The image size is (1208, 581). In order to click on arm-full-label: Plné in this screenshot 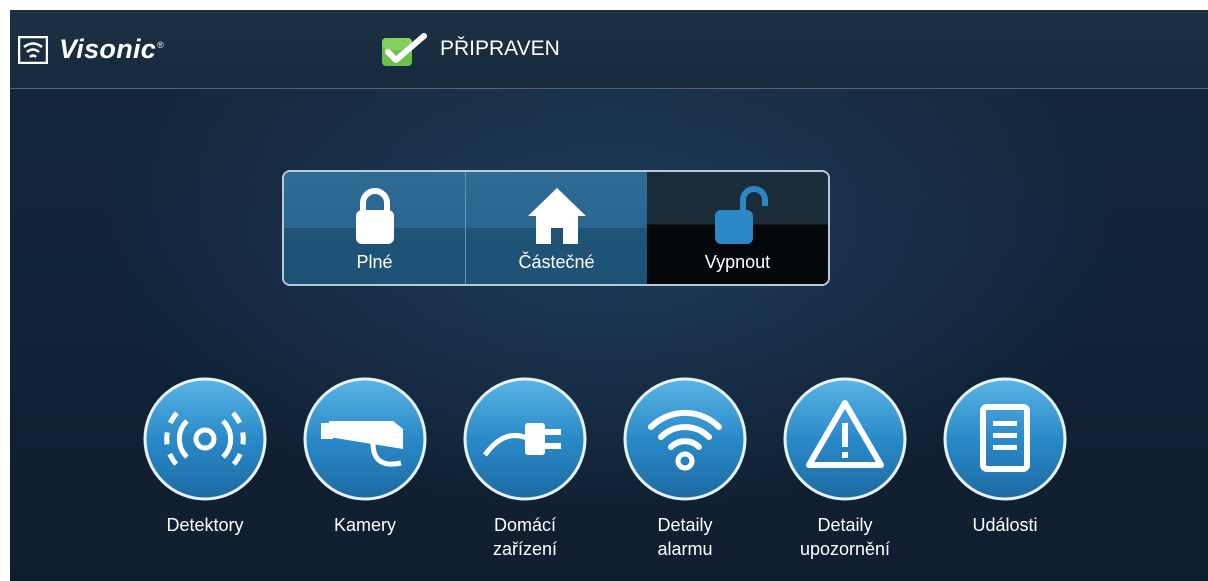, I will do `click(374, 262)`.